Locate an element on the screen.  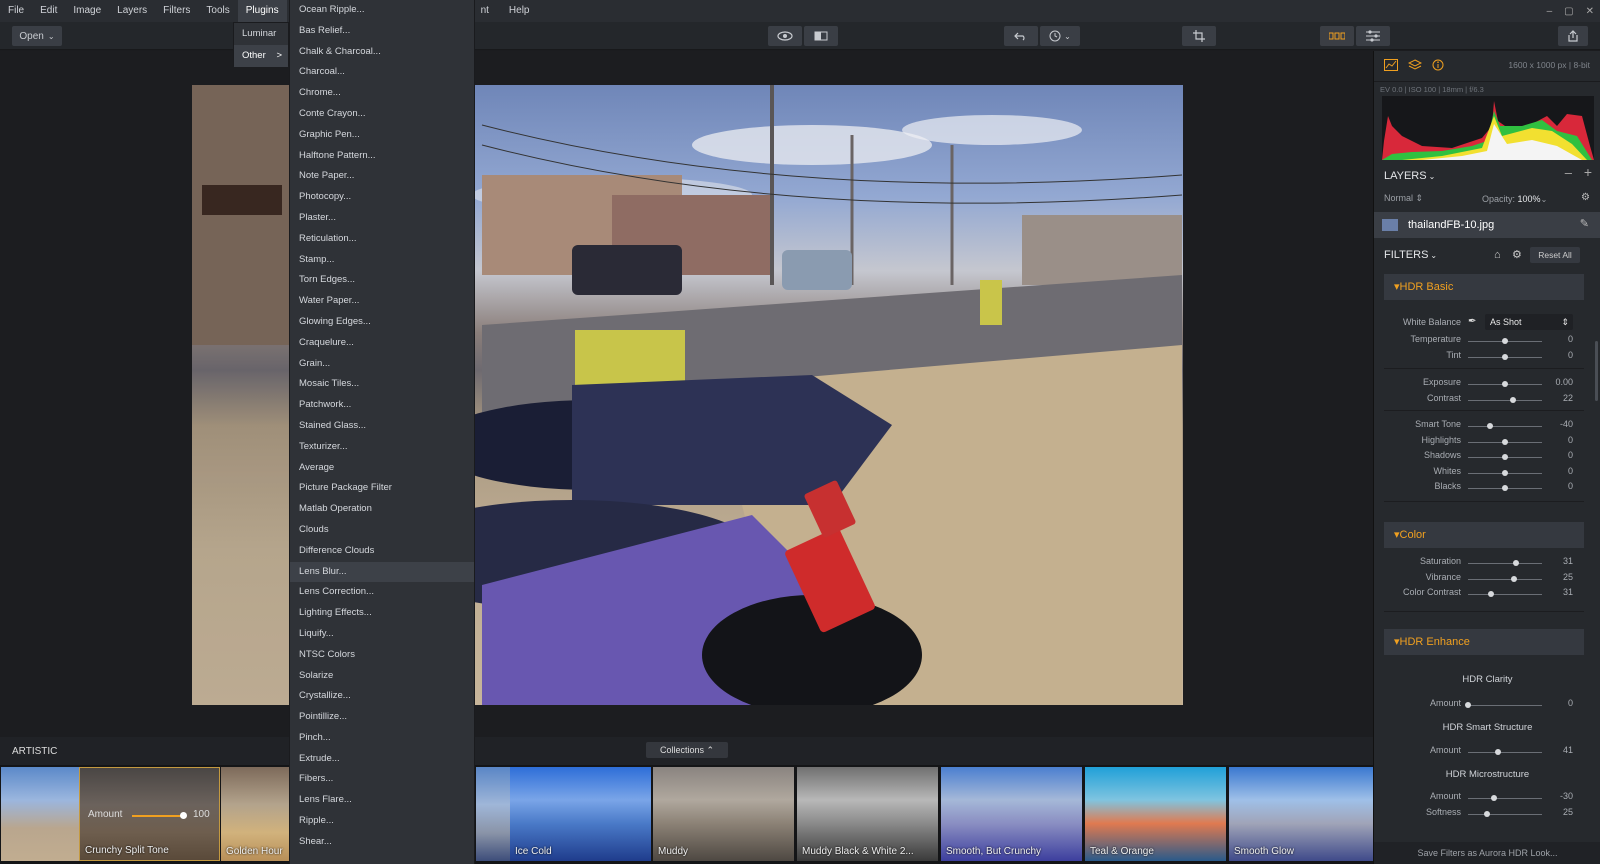
whites-slider-knob is located at coordinates (1505, 473).